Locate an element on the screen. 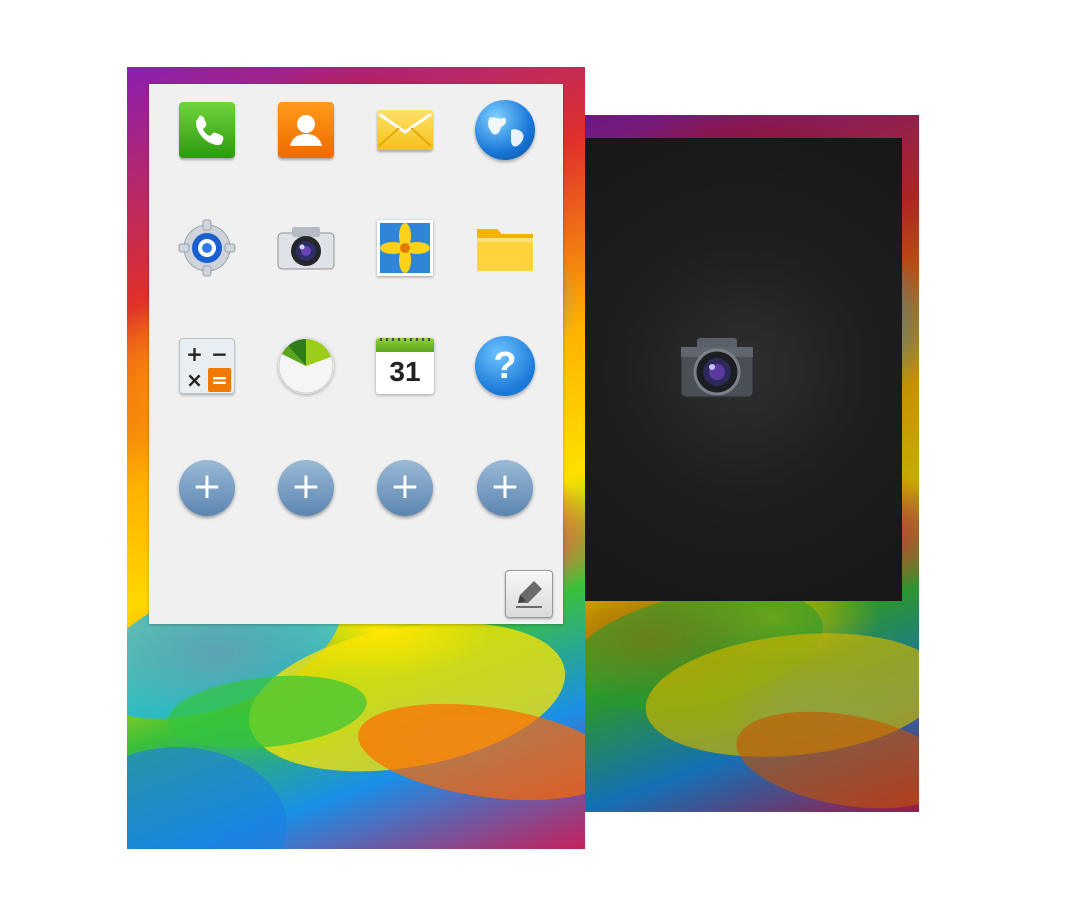 The image size is (1080, 906). mail-icon is located at coordinates (405, 130).